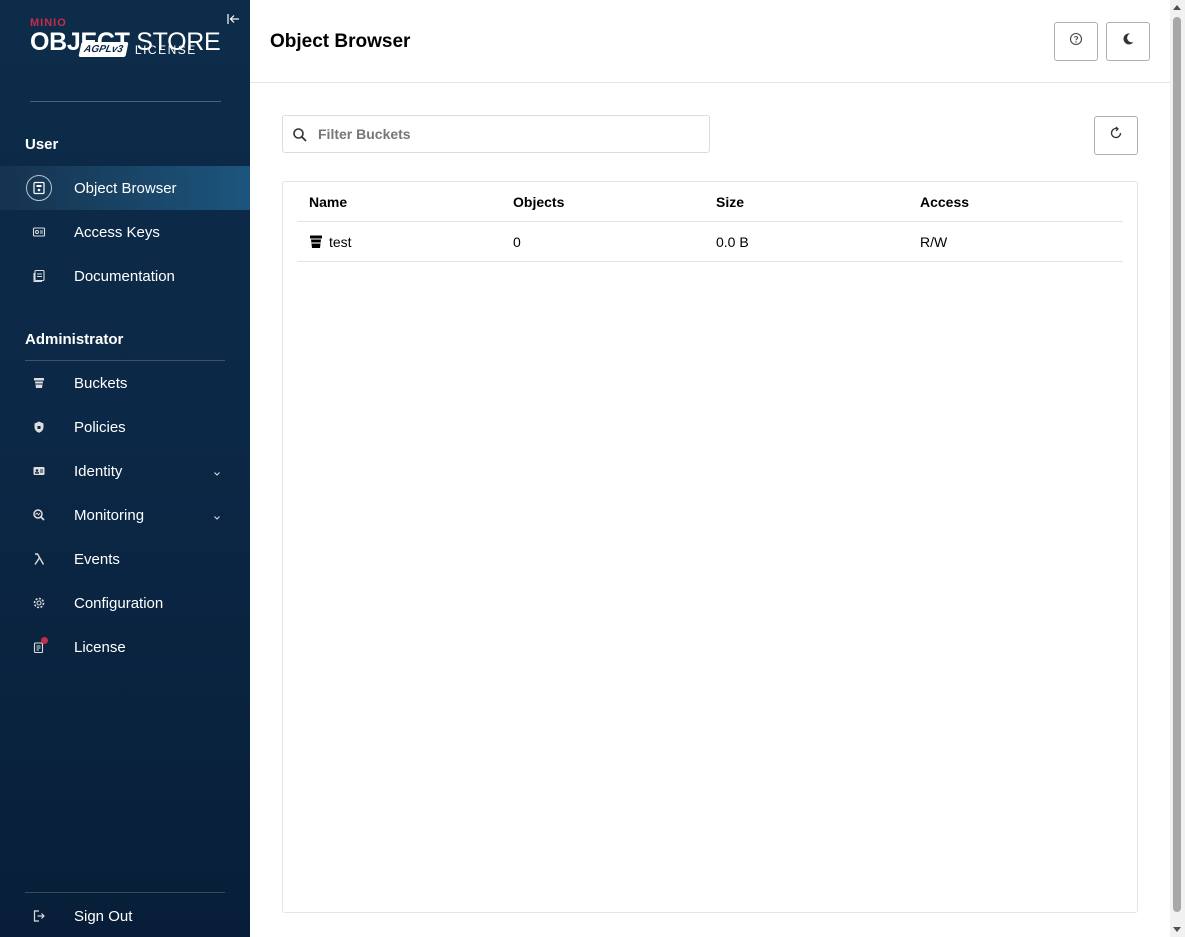  Describe the element at coordinates (103, 49) in the screenshot. I see `agpl-badge: AGPLv3` at that location.